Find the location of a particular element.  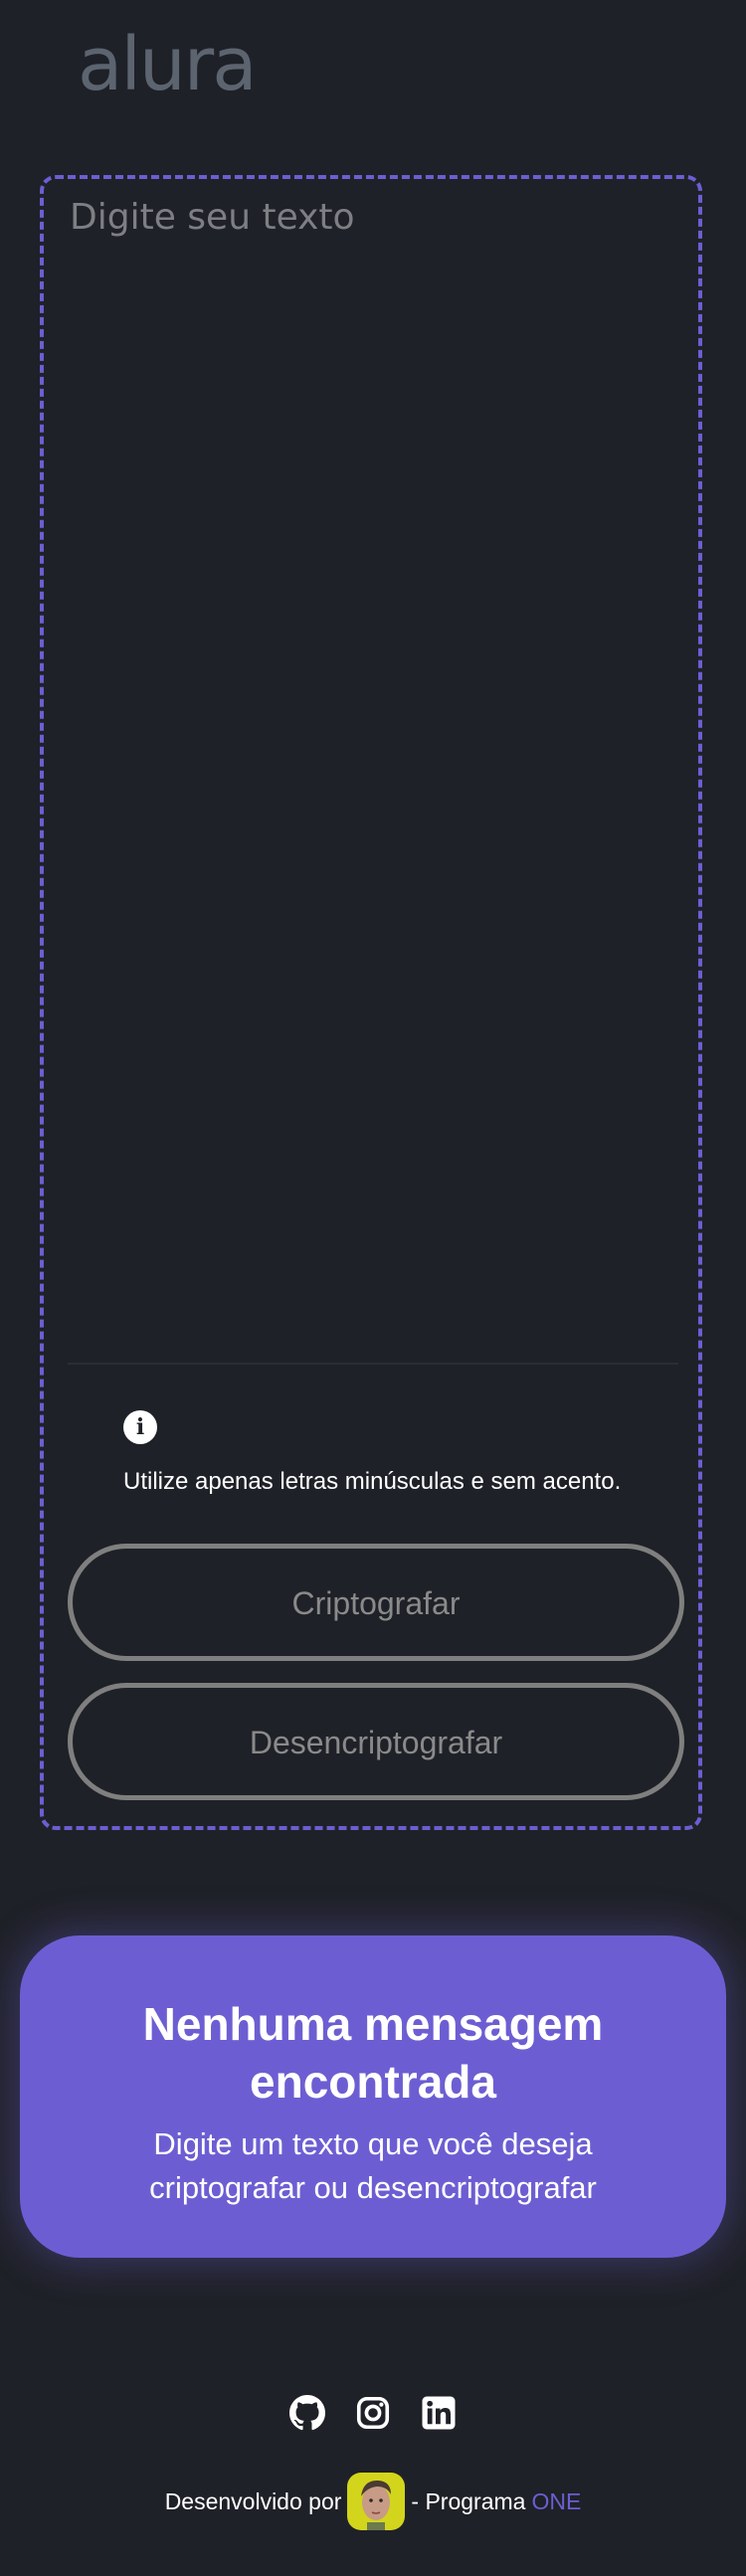

encrypt-button: Criptografar is located at coordinates (376, 1602).